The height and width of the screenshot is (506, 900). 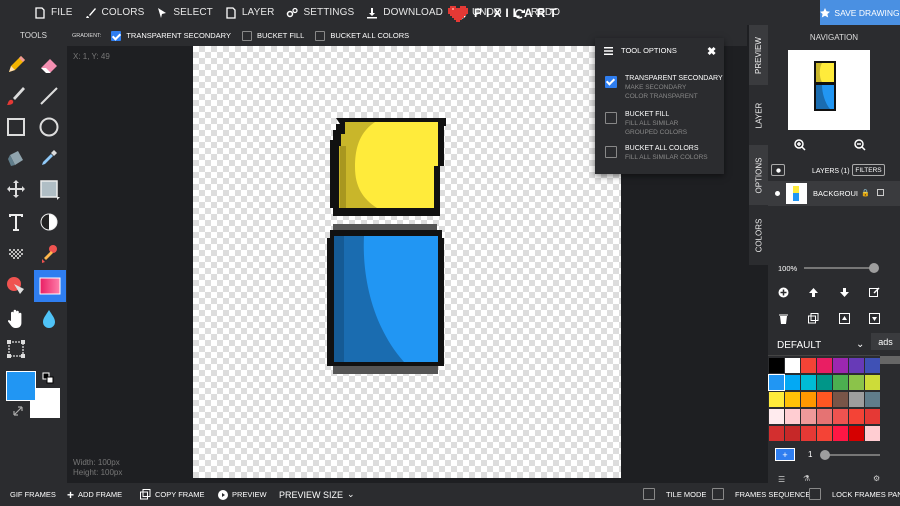 I want to click on eyedropper-tool, so click(x=49, y=158).